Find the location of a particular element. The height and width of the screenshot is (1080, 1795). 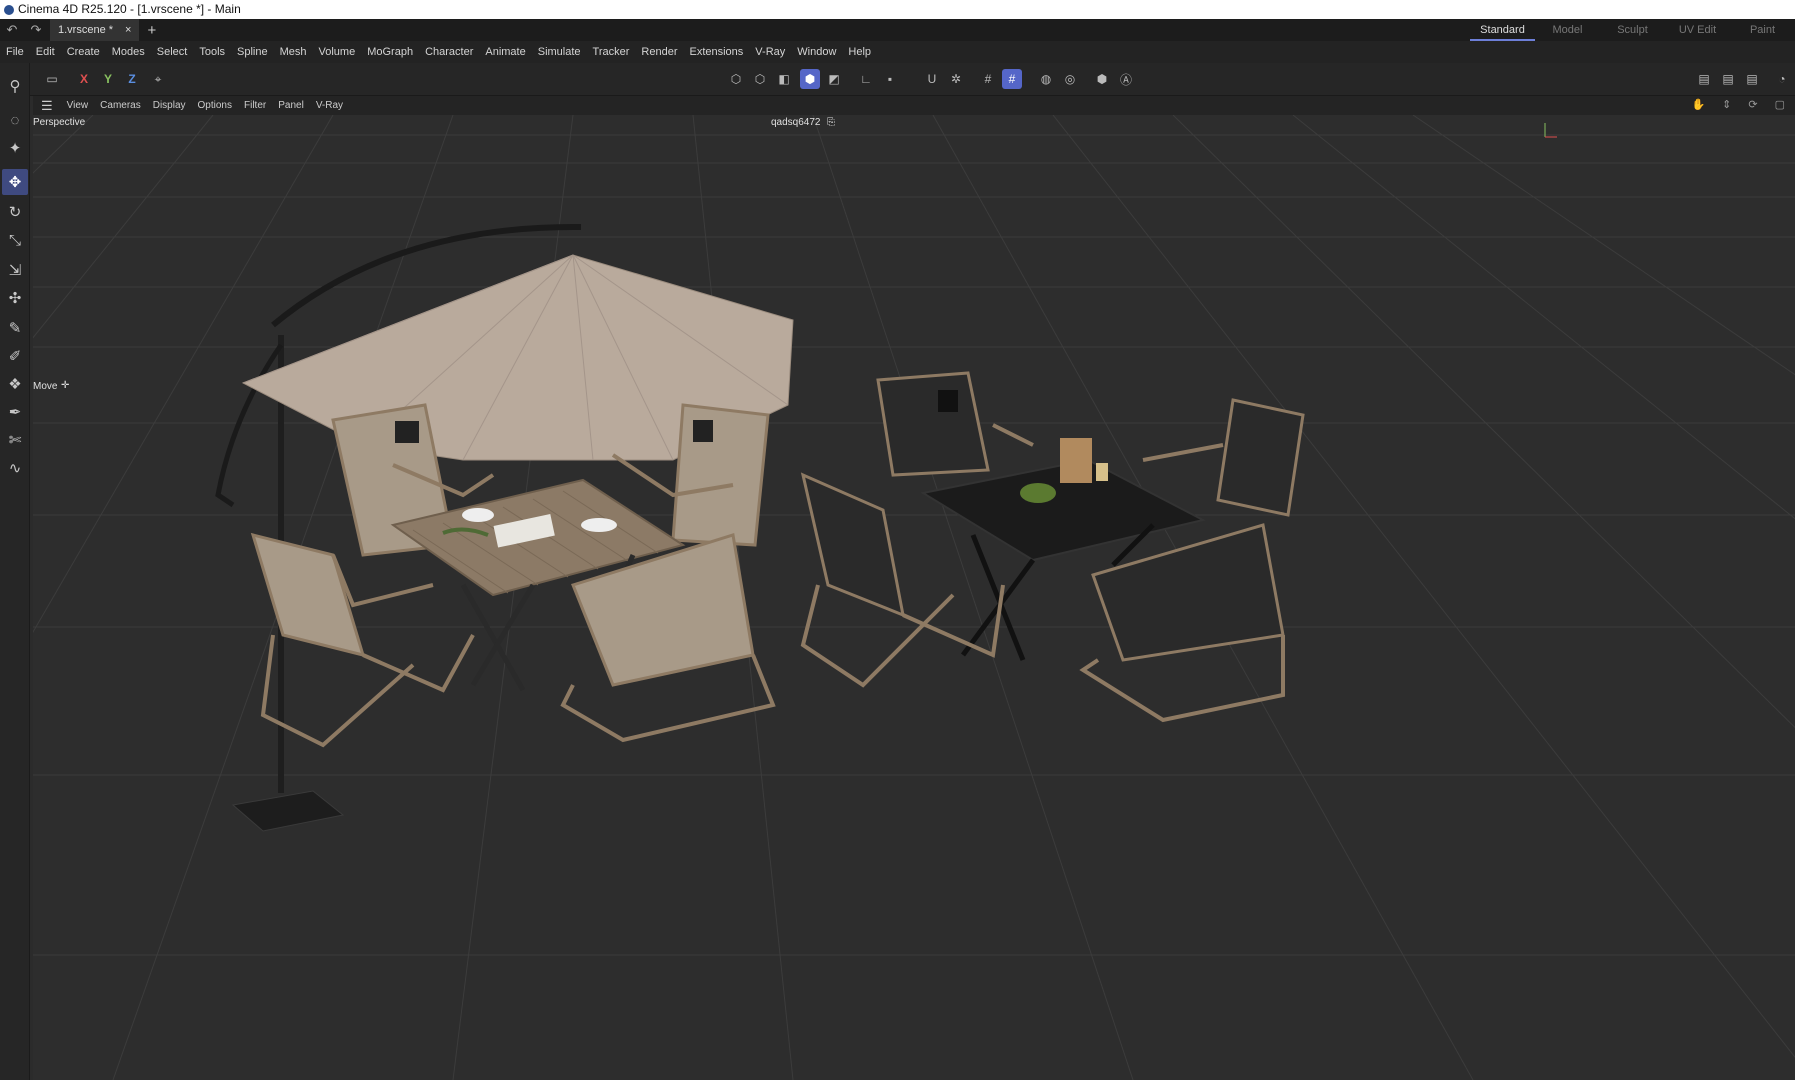

move-tool-icon: ✥ is located at coordinates (15, 182).